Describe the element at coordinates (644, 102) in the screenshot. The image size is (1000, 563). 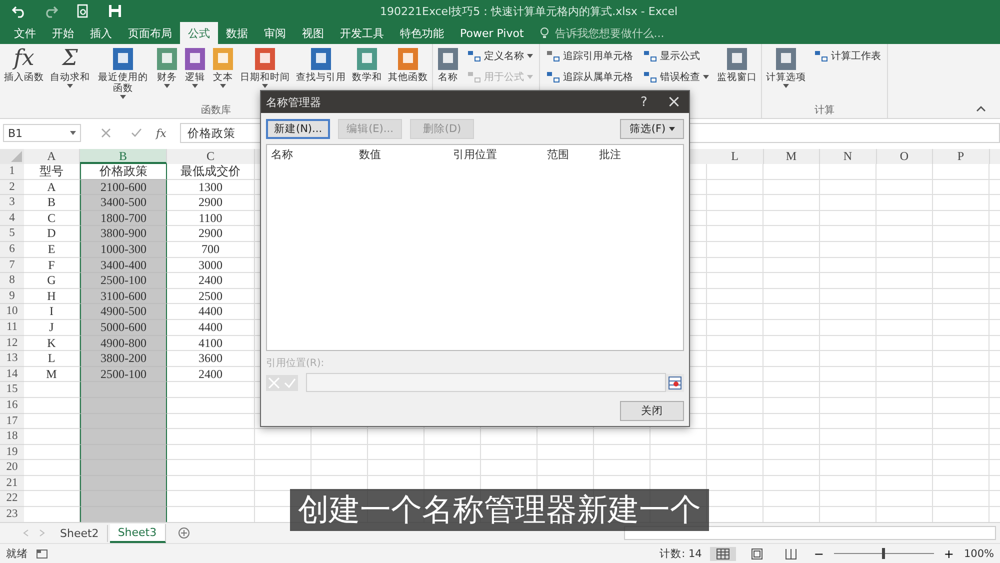
I see `help-button: ?` at that location.